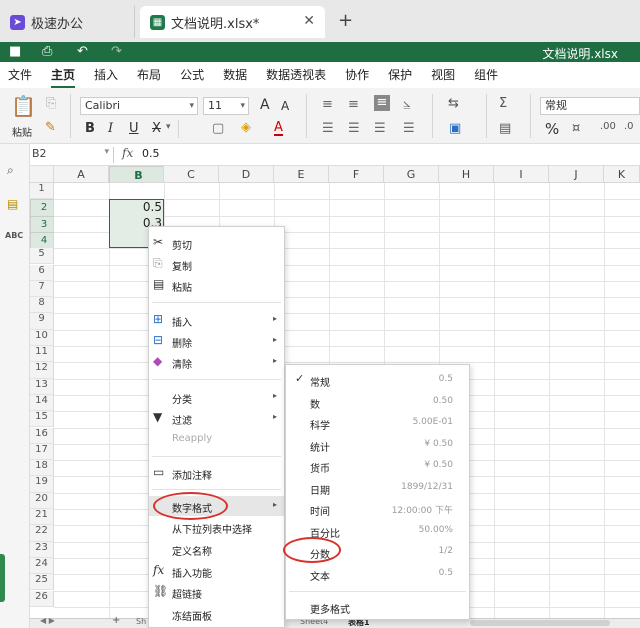 The image size is (640, 628). What do you see at coordinates (10, 170) in the screenshot?
I see `search-icon: ⌕` at bounding box center [10, 170].